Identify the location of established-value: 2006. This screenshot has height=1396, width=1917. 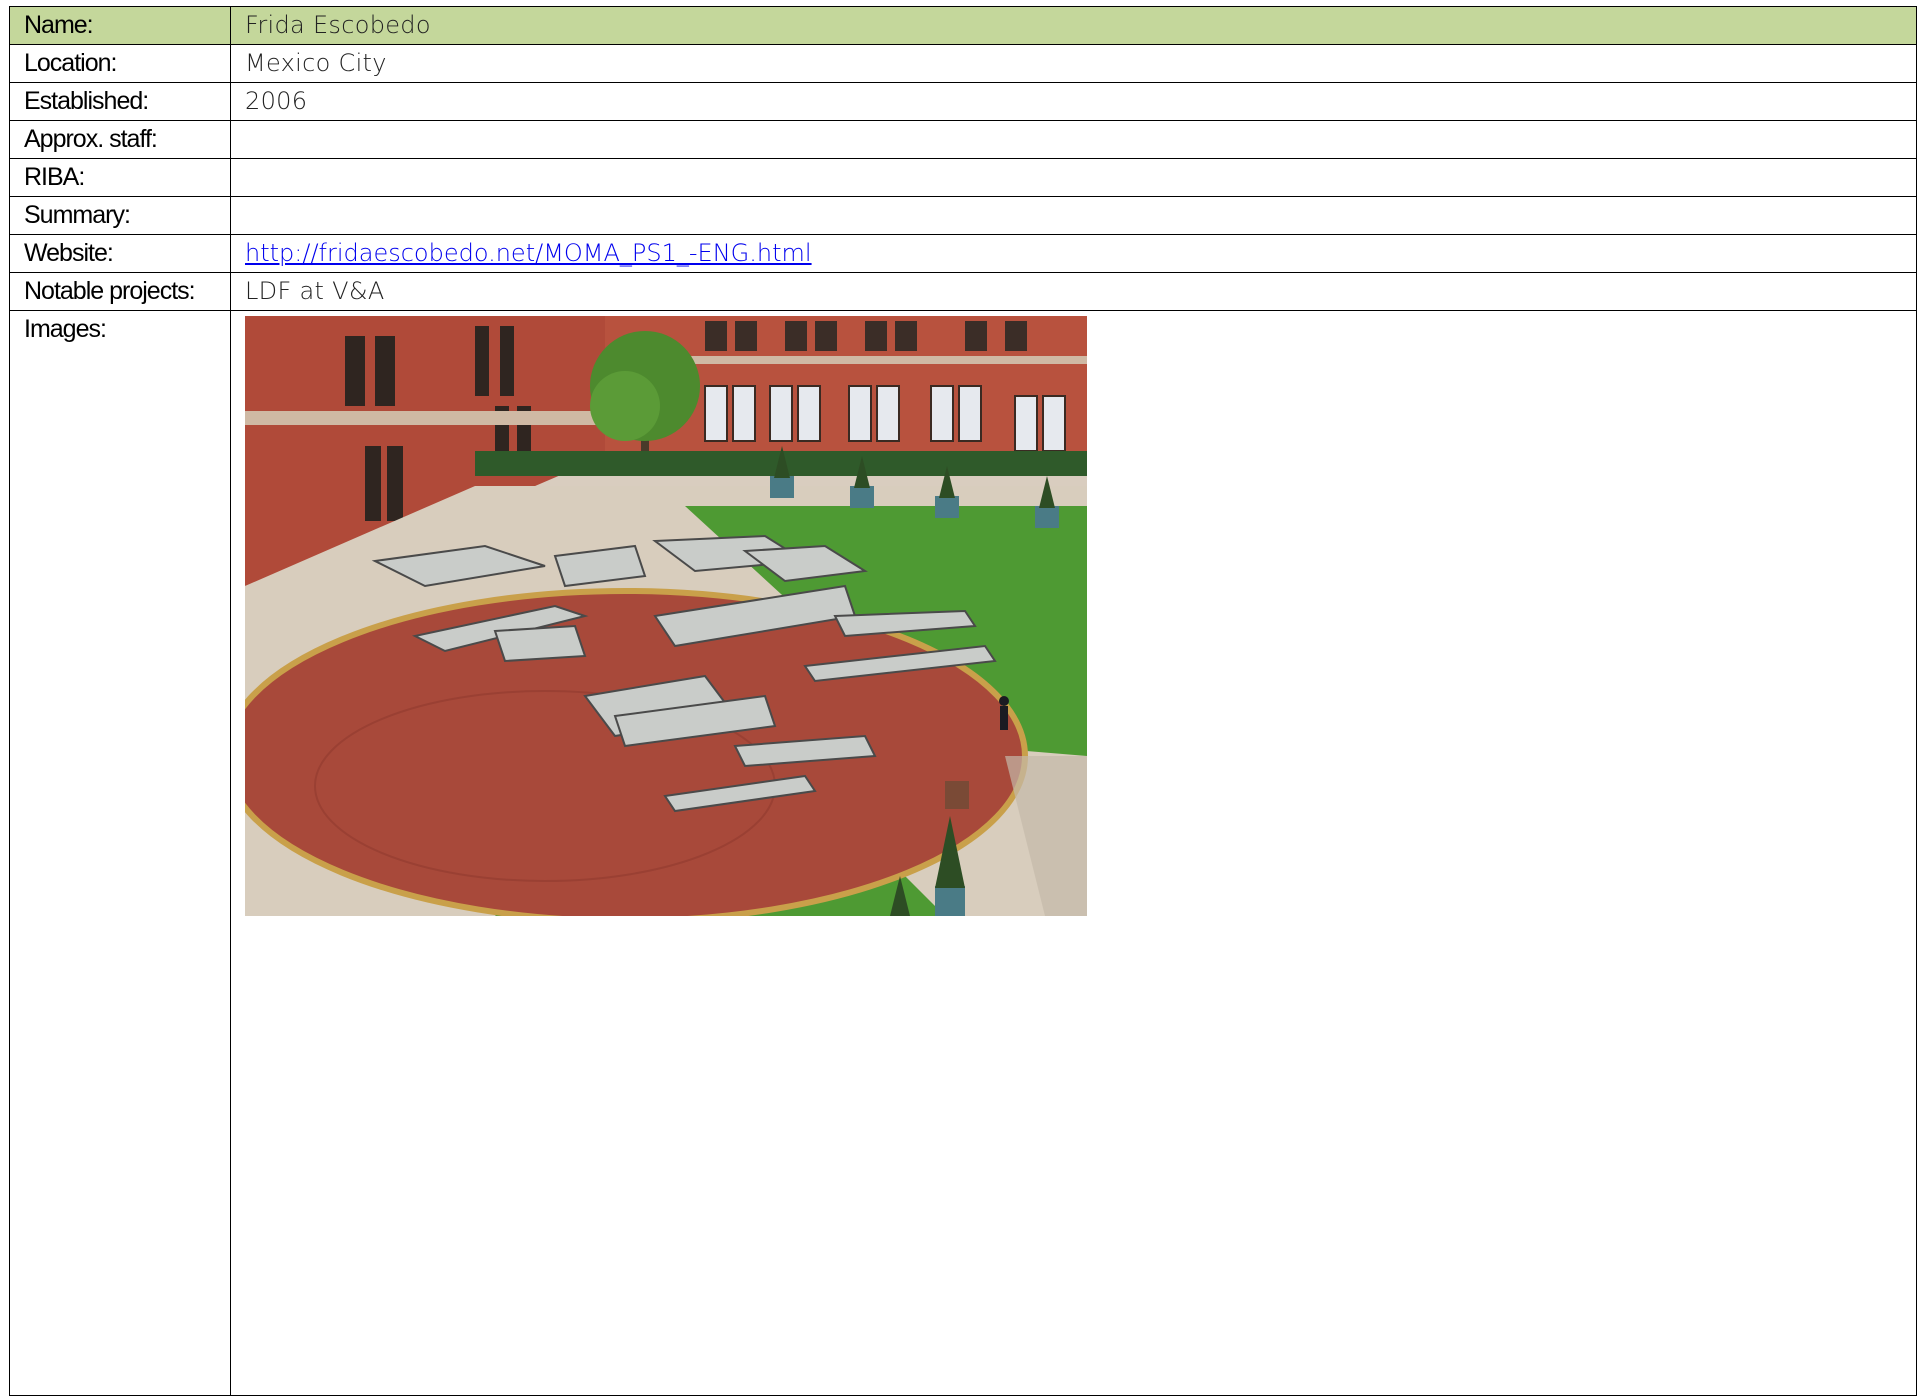
(1073, 101).